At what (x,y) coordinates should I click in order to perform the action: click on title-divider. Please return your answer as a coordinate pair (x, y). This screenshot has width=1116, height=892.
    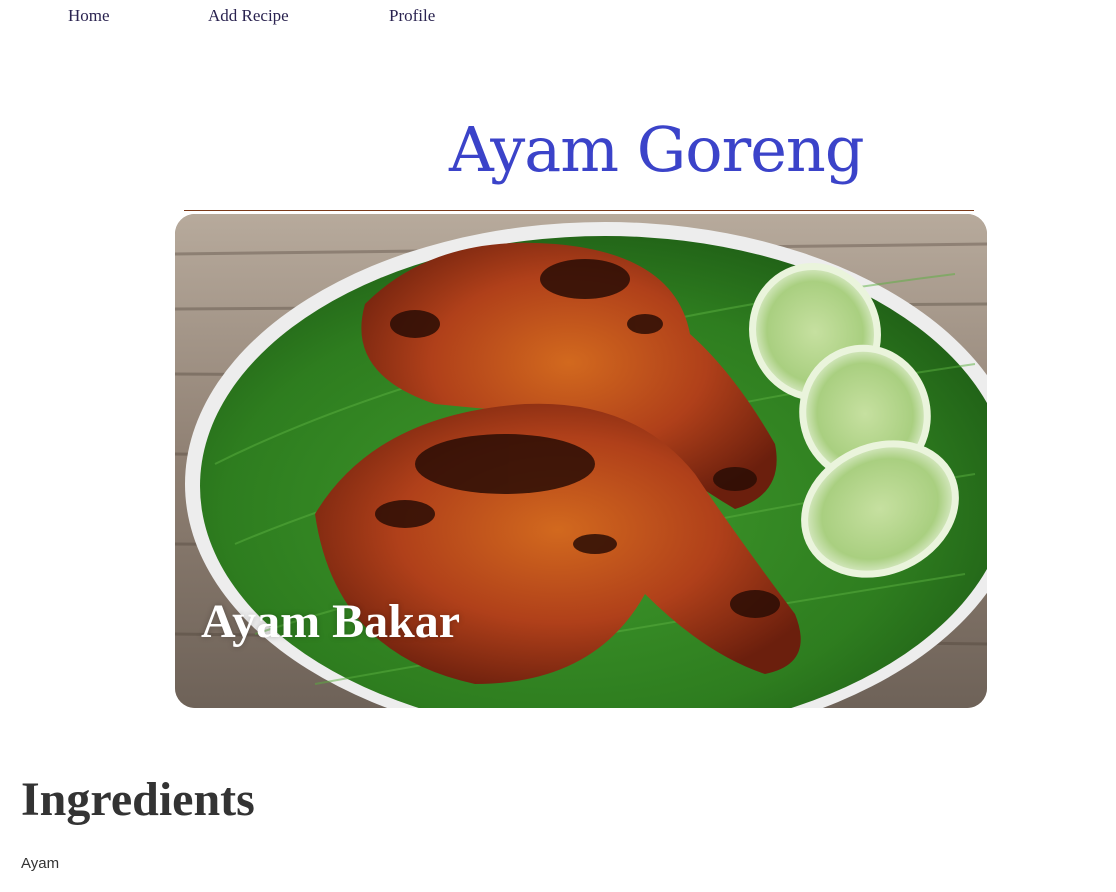
    Looking at the image, I should click on (579, 210).